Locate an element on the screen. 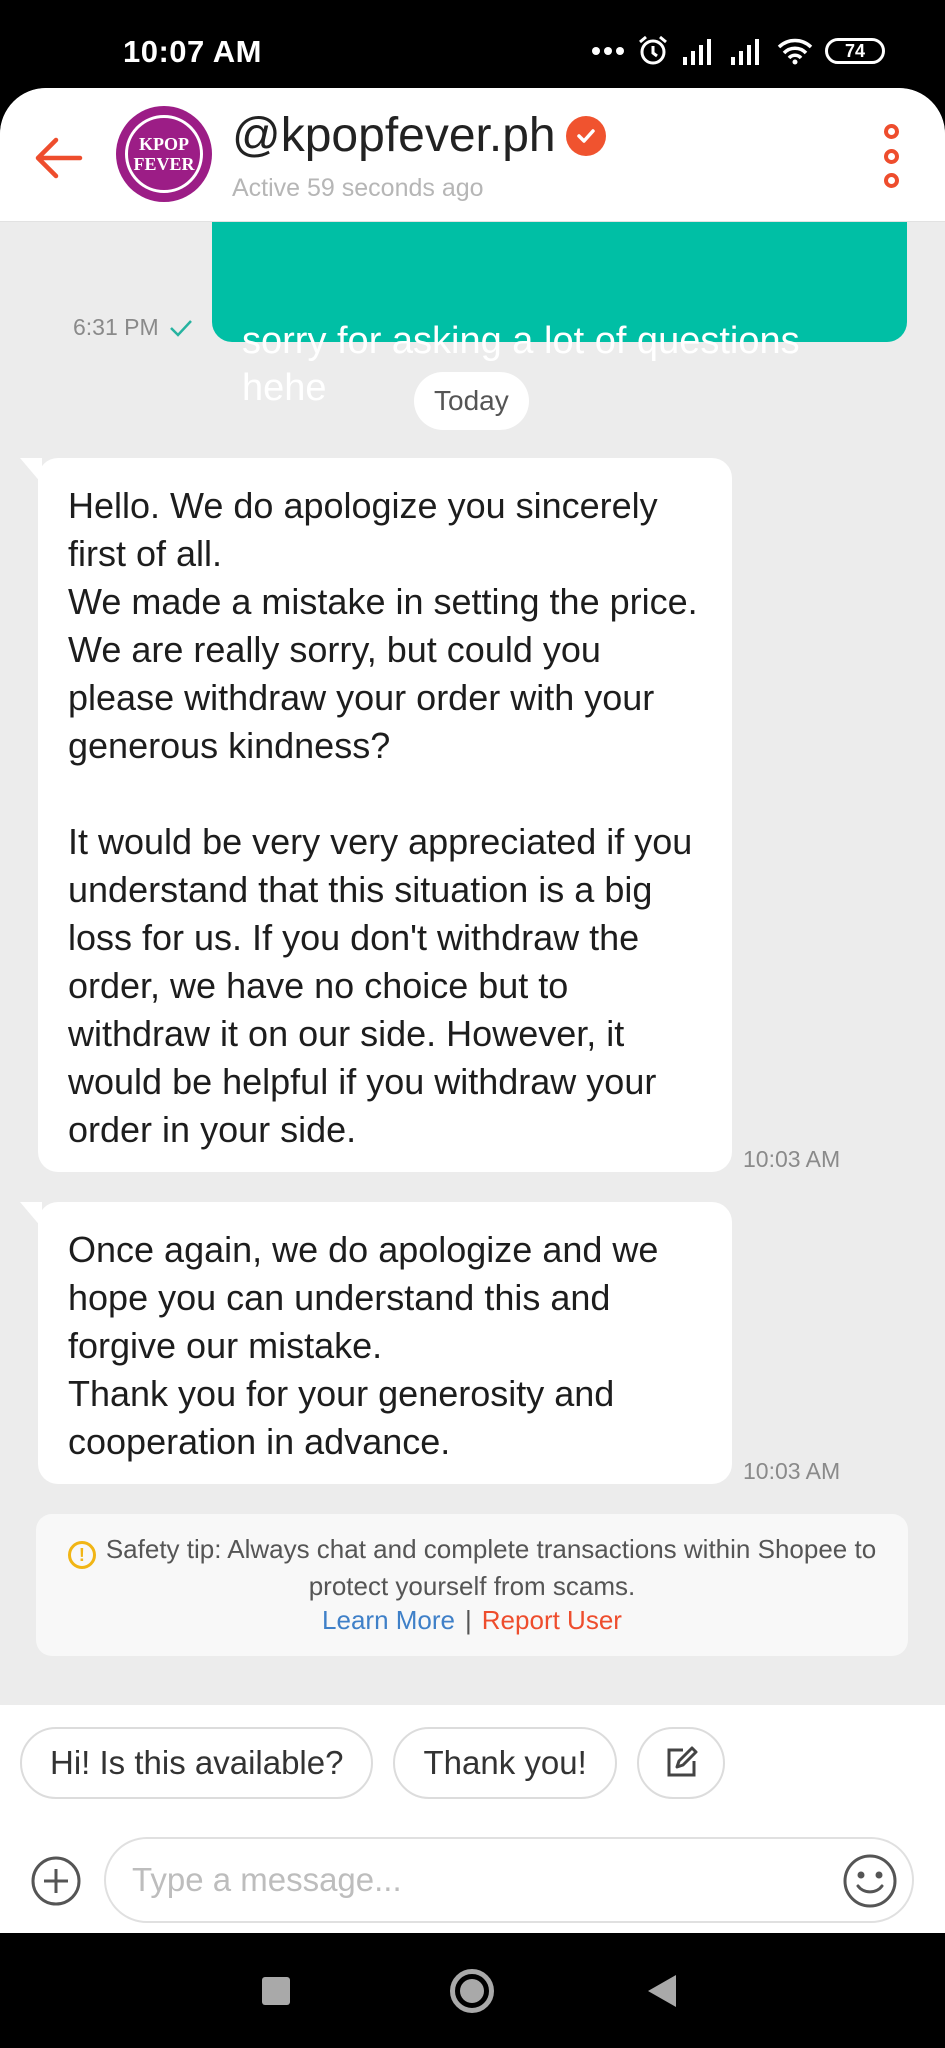 Image resolution: width=945 pixels, height=2048 pixels. alarm-icon is located at coordinates (653, 50).